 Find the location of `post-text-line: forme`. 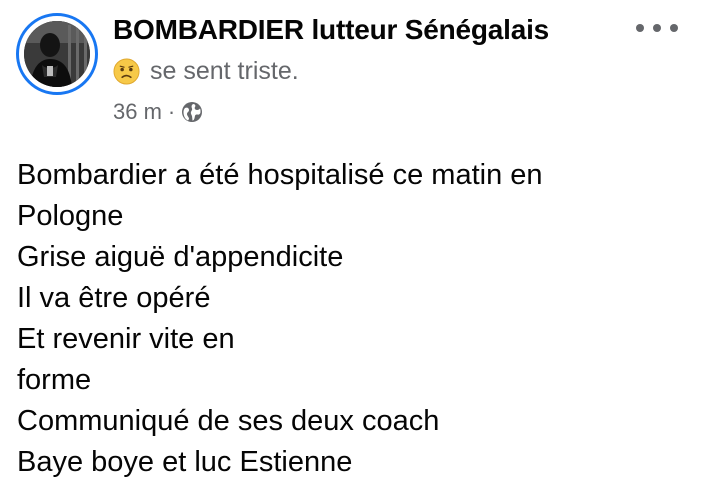

post-text-line: forme is located at coordinates (54, 380).